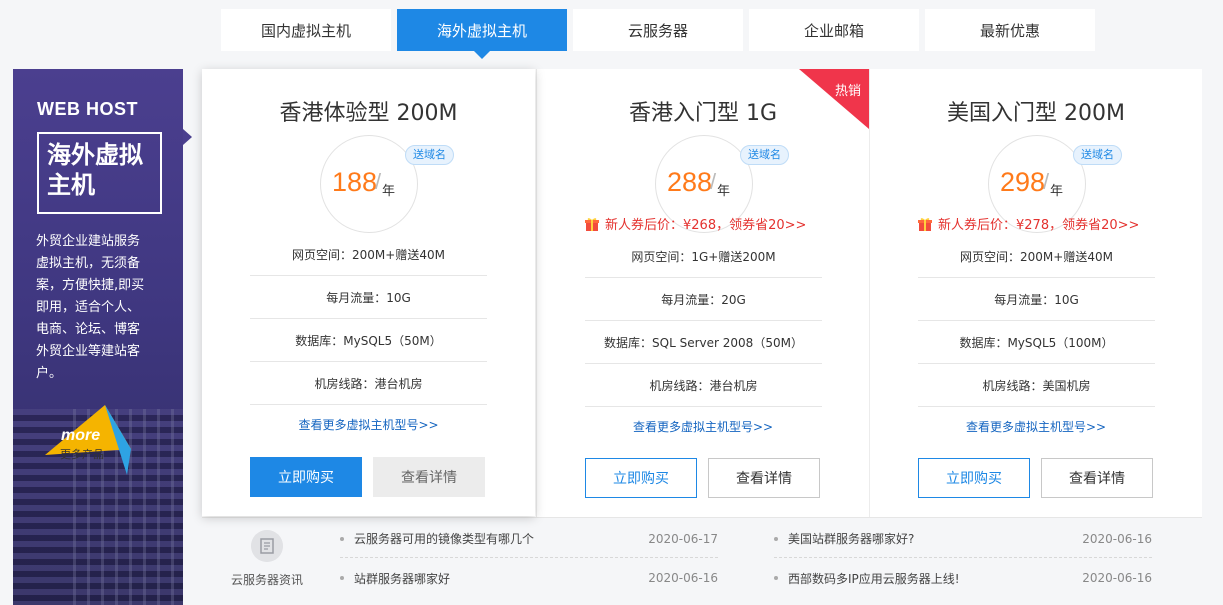 The image size is (1223, 605). Describe the element at coordinates (703, 342) in the screenshot. I see `spec-database: 数据库：SQL Server 2008（50M）` at that location.